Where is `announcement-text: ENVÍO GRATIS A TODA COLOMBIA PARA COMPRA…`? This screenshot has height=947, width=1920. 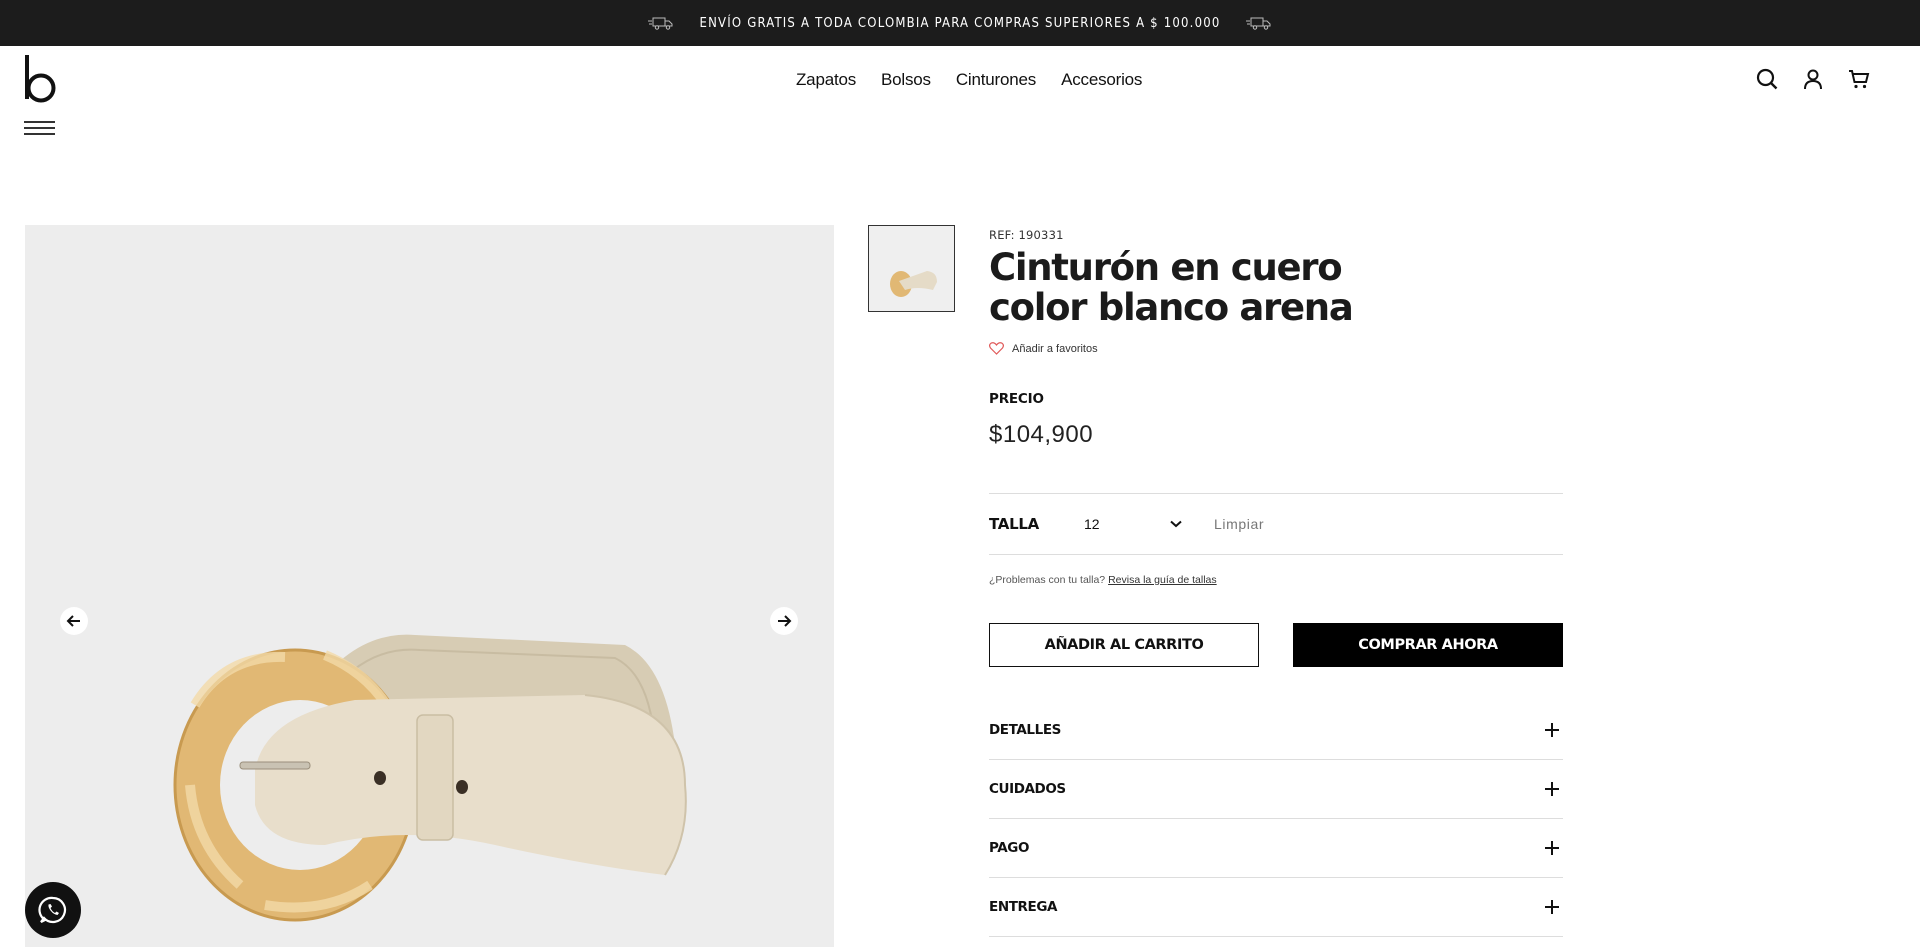
announcement-text: ENVÍO GRATIS A TODA COLOMBIA PARA COMPRA… is located at coordinates (960, 23).